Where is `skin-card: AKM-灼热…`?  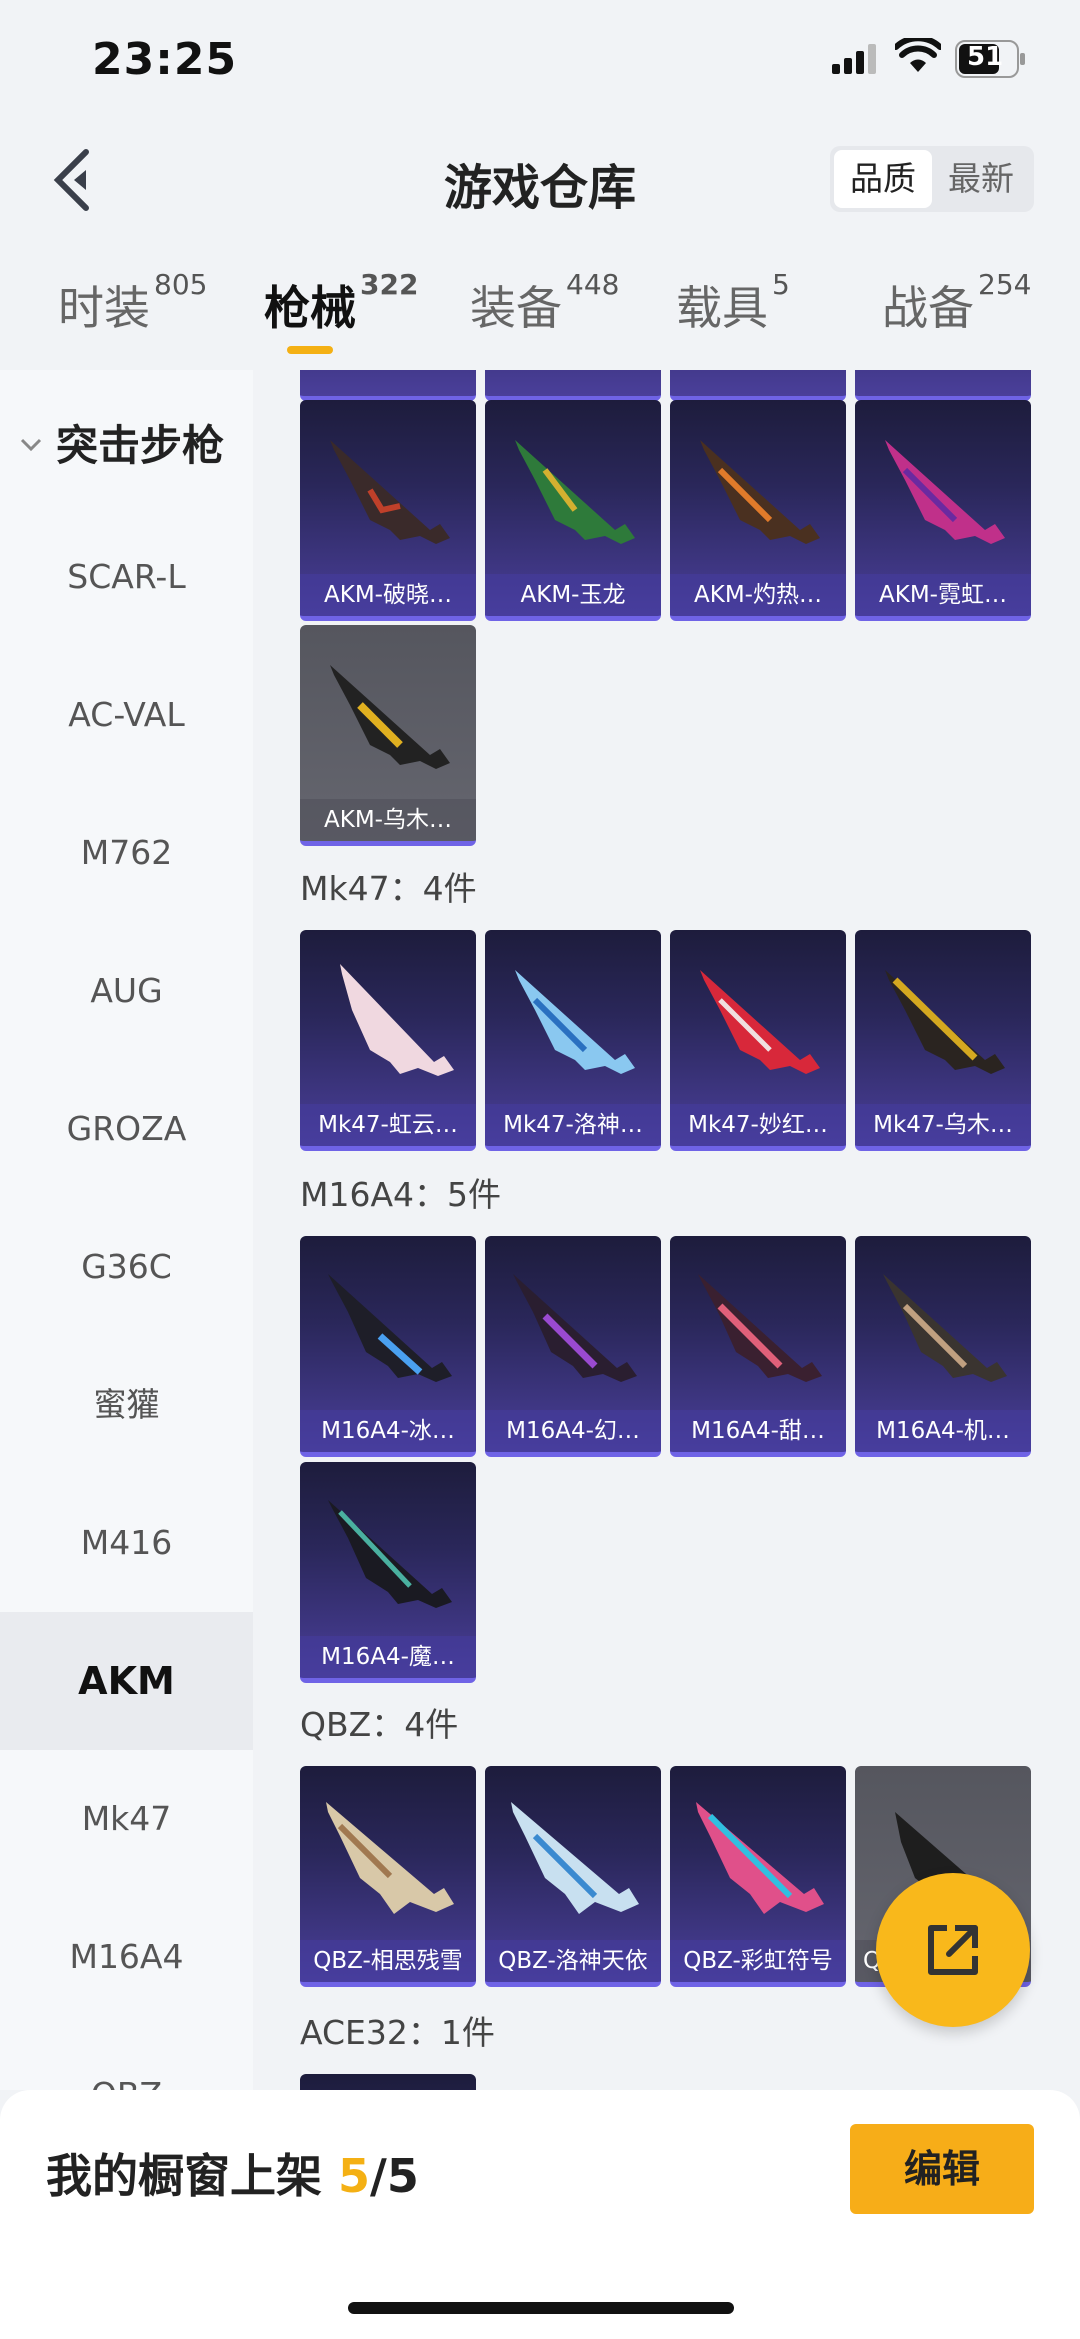 skin-card: AKM-灼热… is located at coordinates (758, 510).